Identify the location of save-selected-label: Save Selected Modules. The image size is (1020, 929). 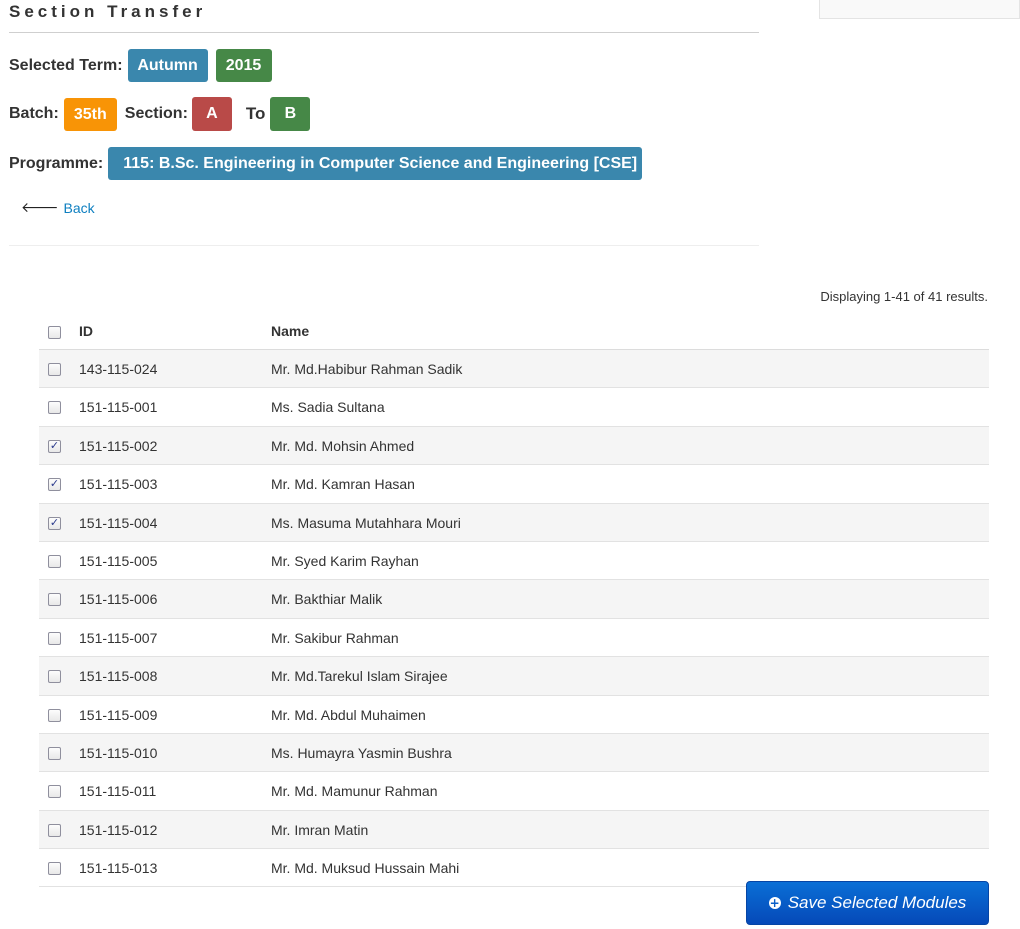
(877, 902).